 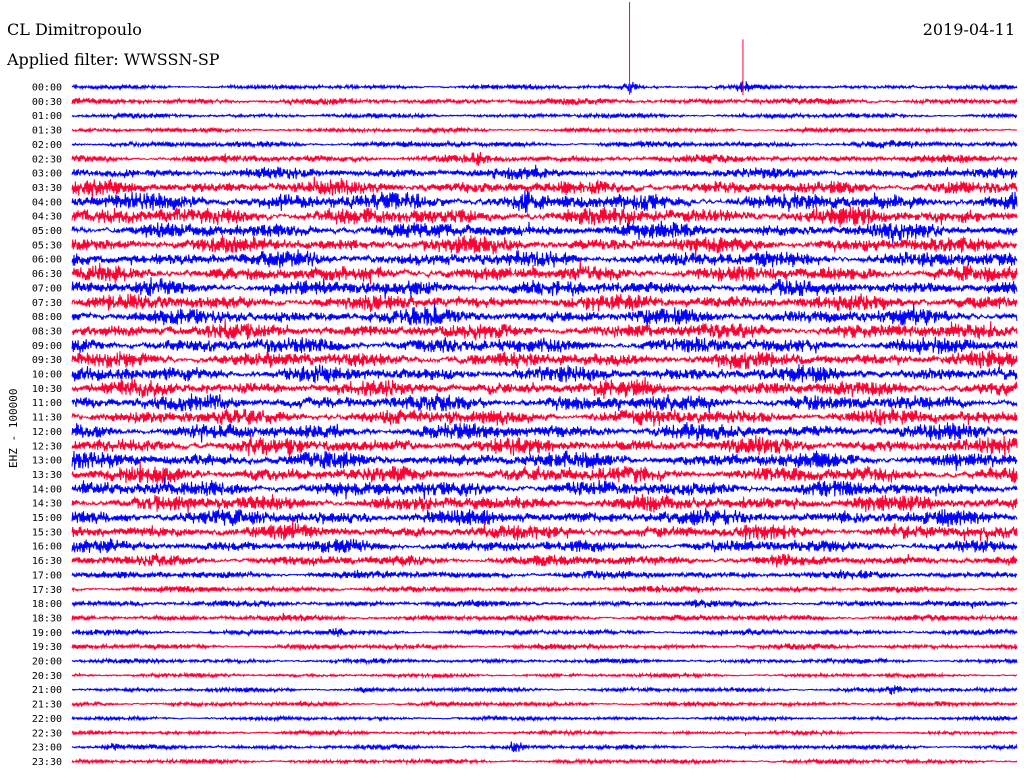 I want to click on row-time-label: 14:30, so click(x=47, y=504).